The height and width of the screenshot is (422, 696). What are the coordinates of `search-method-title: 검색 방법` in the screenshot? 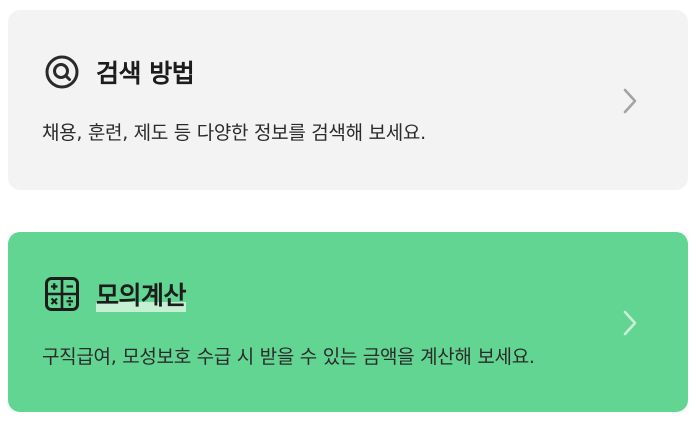 It's located at (145, 73).